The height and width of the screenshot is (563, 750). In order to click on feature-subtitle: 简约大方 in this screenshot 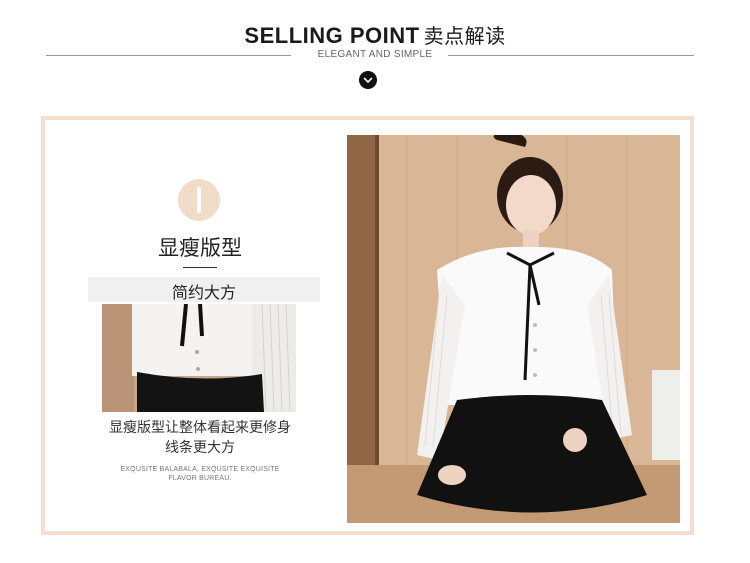, I will do `click(203, 292)`.